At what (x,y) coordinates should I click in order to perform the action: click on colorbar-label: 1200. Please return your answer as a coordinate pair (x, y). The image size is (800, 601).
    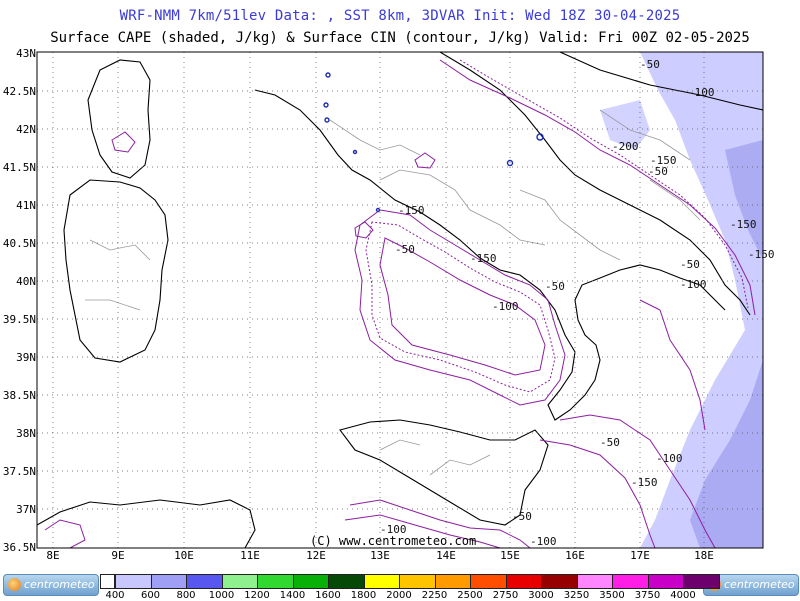
    Looking at the image, I should click on (257, 595).